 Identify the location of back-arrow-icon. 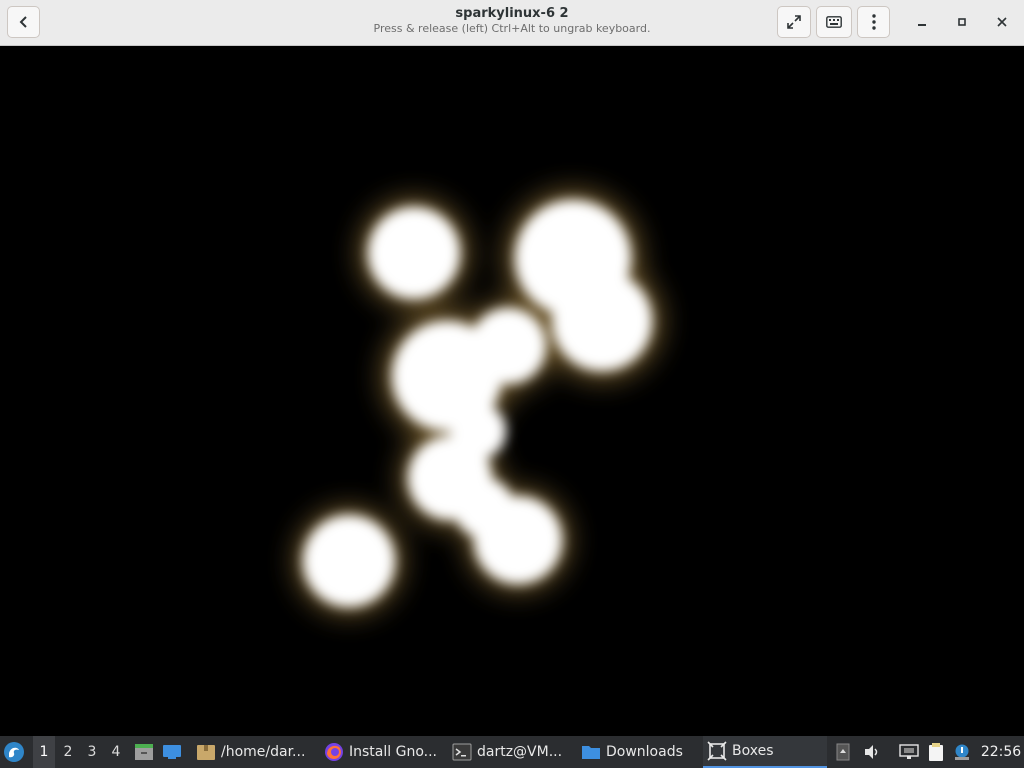
(23, 22).